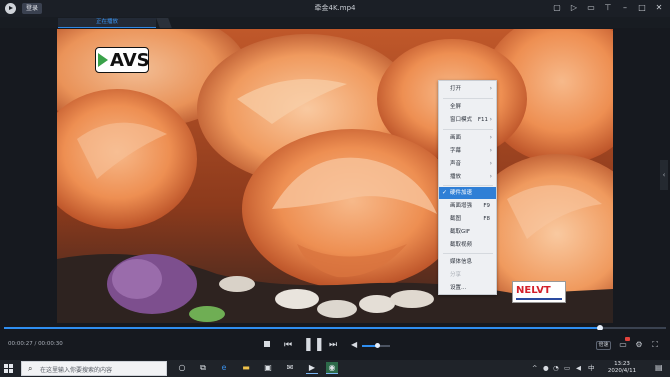 The height and width of the screenshot is (377, 670). I want to click on tab-strip: 正在播放, so click(335, 22).